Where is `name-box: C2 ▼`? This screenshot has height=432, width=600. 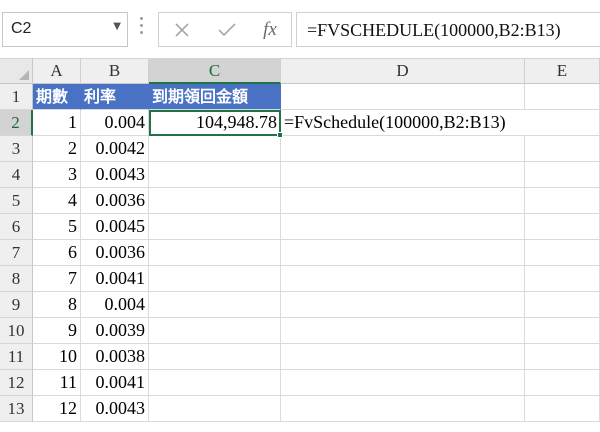 name-box: C2 ▼ is located at coordinates (65, 29).